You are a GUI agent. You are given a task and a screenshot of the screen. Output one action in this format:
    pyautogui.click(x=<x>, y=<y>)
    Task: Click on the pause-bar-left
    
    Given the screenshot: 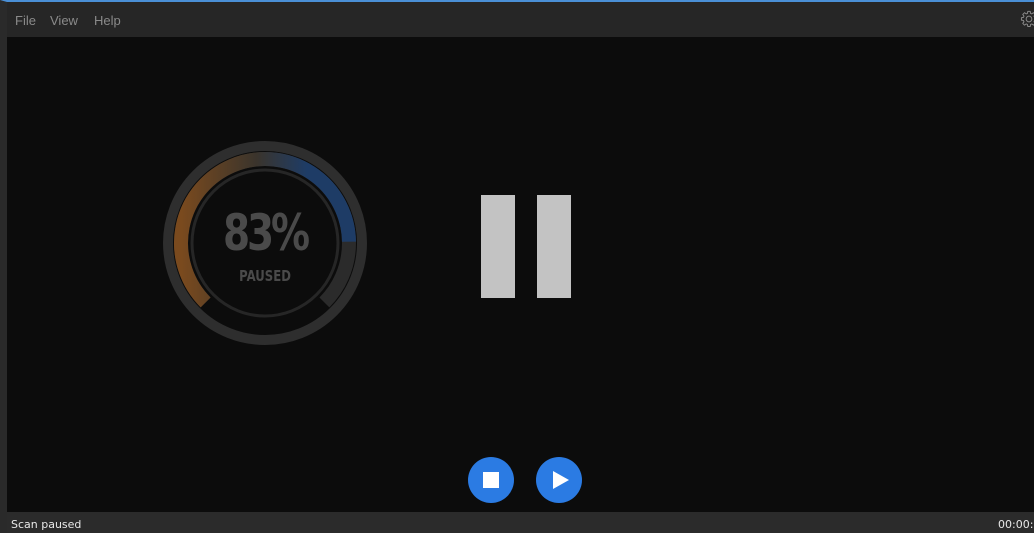 What is the action you would take?
    pyautogui.click(x=498, y=246)
    